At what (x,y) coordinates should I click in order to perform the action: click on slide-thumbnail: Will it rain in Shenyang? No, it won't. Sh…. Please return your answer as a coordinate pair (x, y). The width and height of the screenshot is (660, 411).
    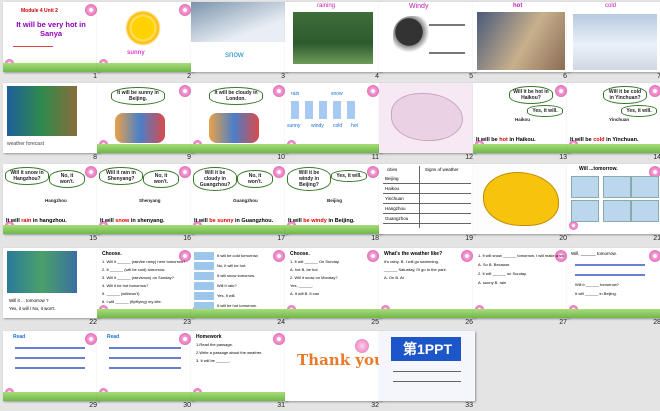
    Looking at the image, I should click on (145, 204).